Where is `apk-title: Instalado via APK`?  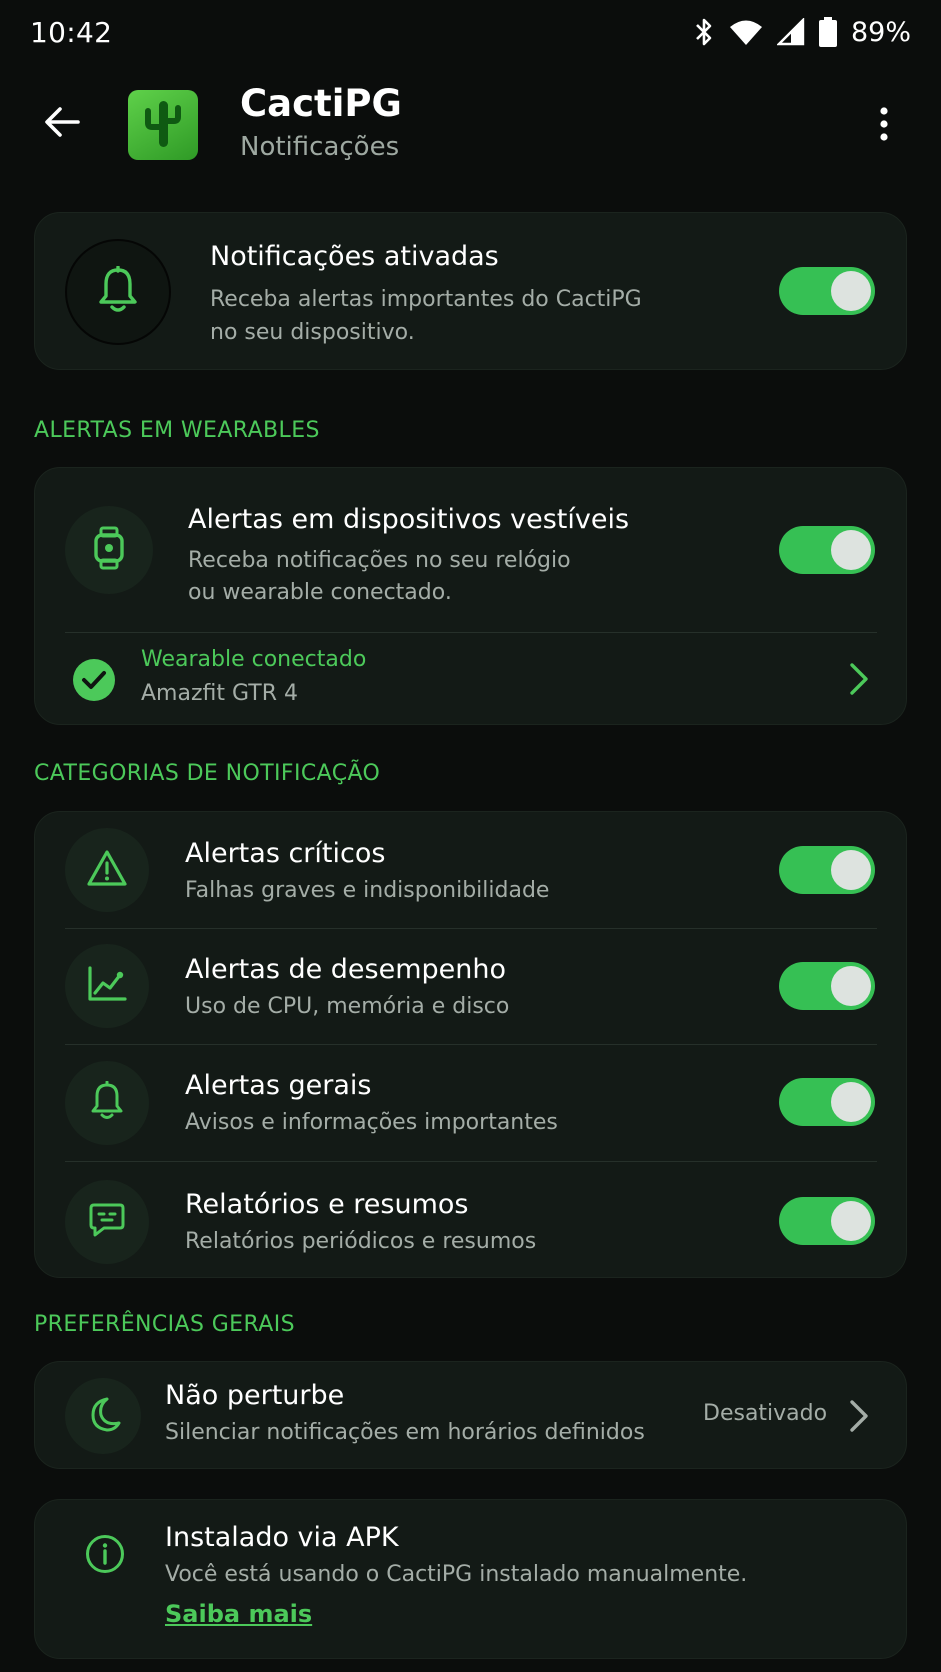
apk-title: Instalado via APK is located at coordinates (282, 1537).